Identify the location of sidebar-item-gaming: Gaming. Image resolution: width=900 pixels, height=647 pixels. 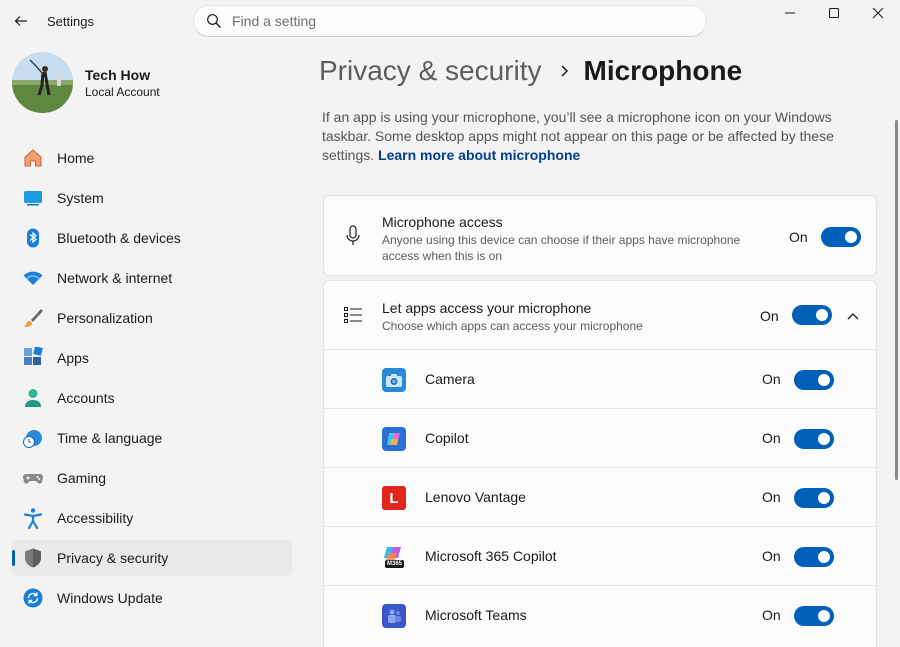
(152, 478).